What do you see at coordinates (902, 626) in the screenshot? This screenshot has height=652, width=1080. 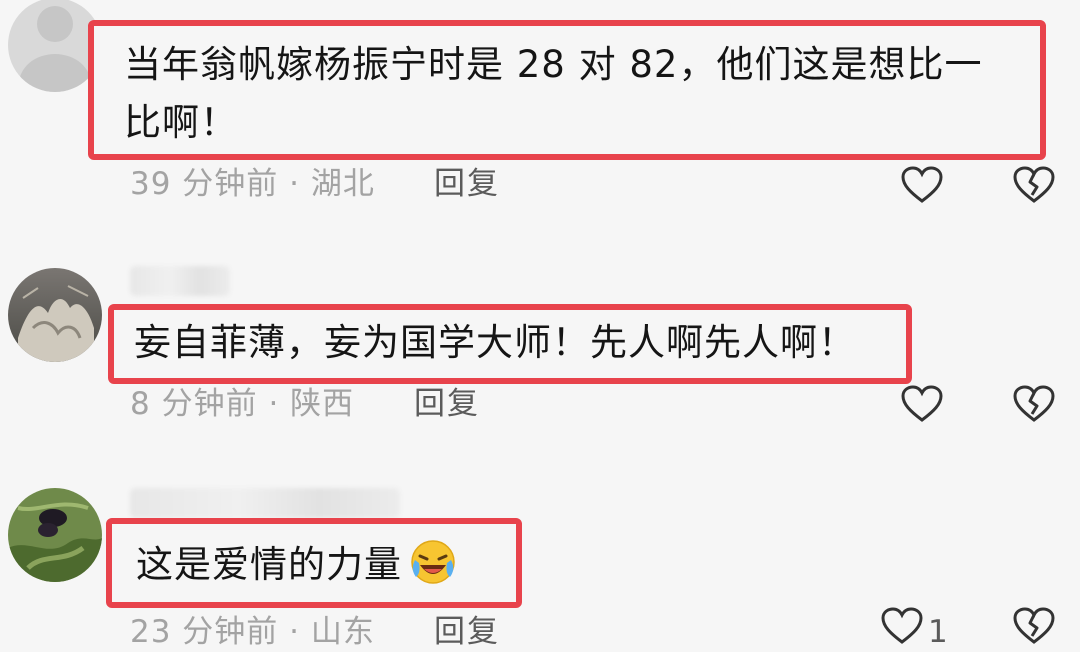 I see `heart-outline-icon` at bounding box center [902, 626].